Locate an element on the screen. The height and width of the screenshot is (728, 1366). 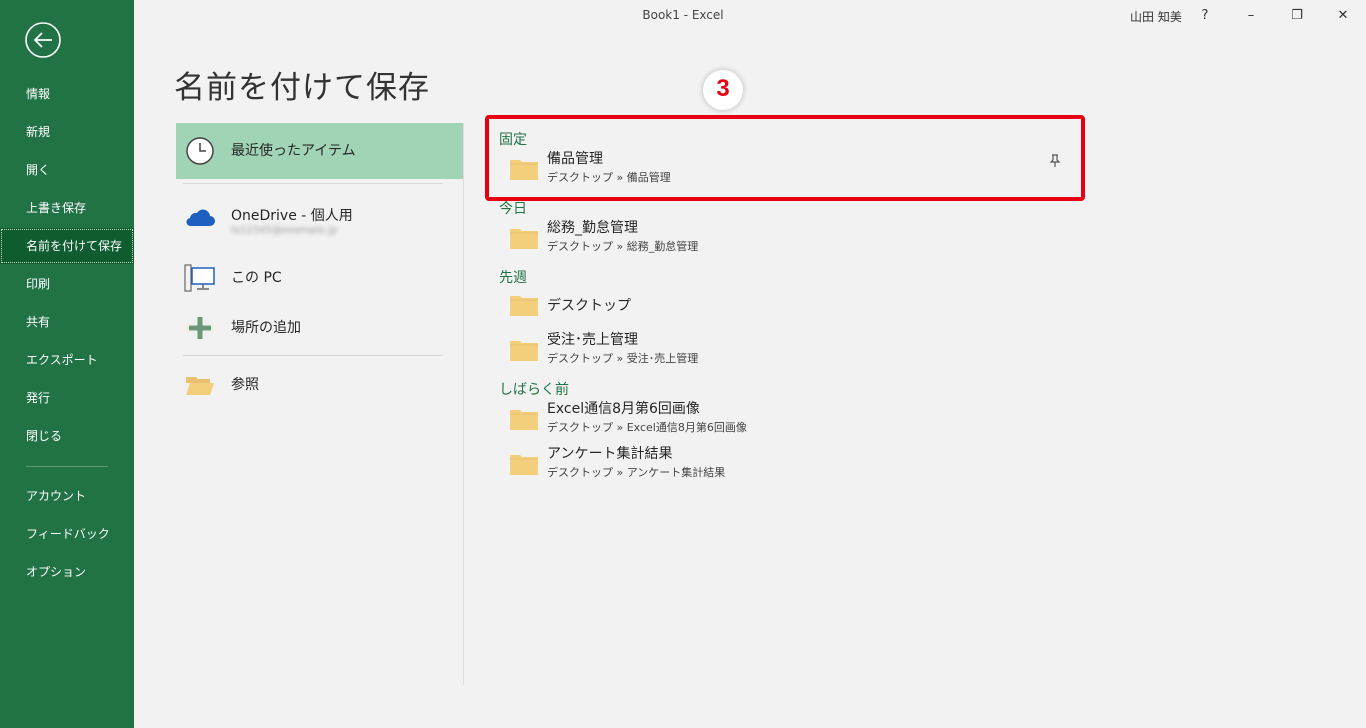
onedrive-account: ts12345@example.jp is located at coordinates (284, 230).